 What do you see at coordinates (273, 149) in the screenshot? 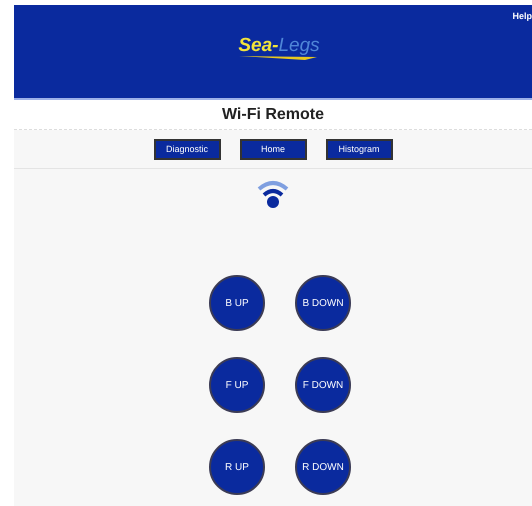
I see `nav-button: Home` at bounding box center [273, 149].